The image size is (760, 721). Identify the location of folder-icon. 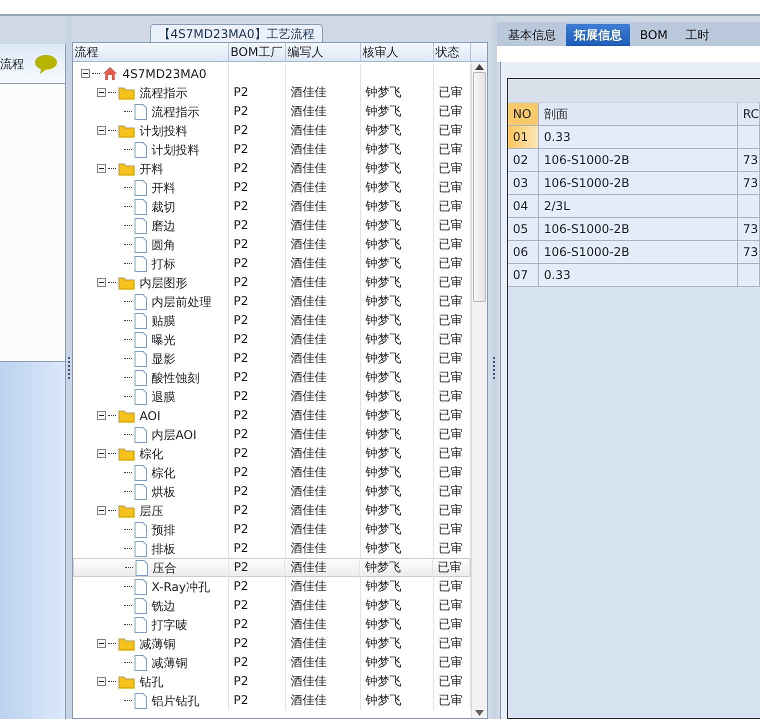
(126, 93).